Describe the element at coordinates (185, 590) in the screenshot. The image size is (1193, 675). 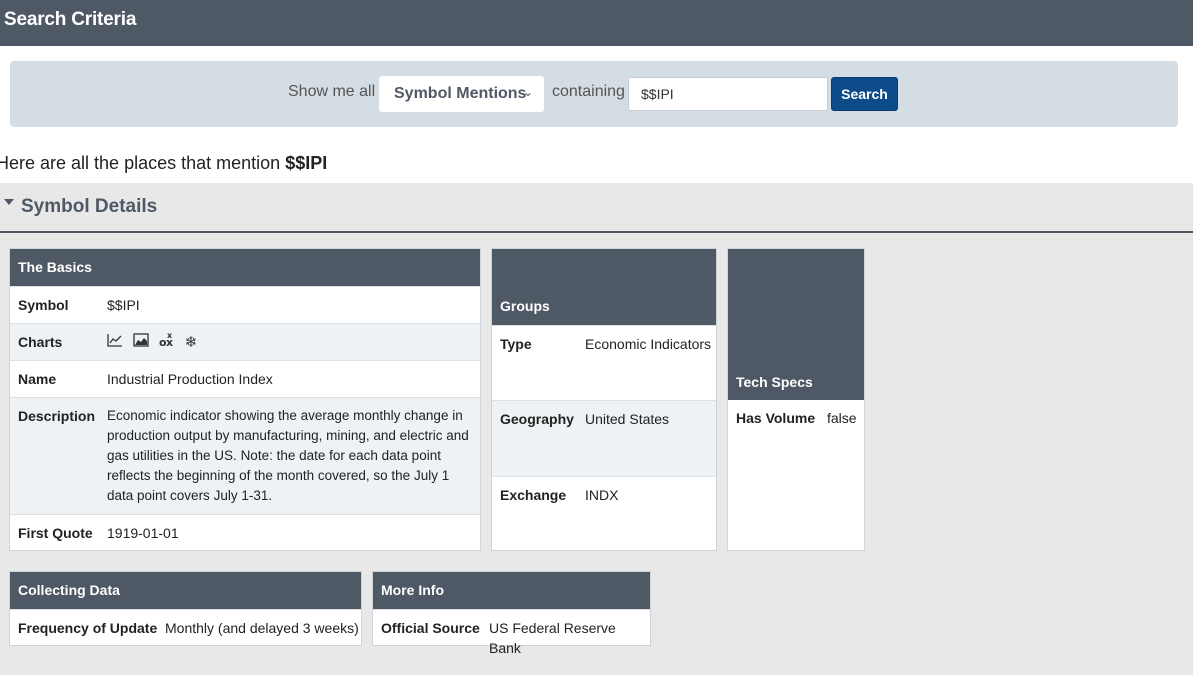
I see `collecting-data-card-title: Collecting Data` at that location.